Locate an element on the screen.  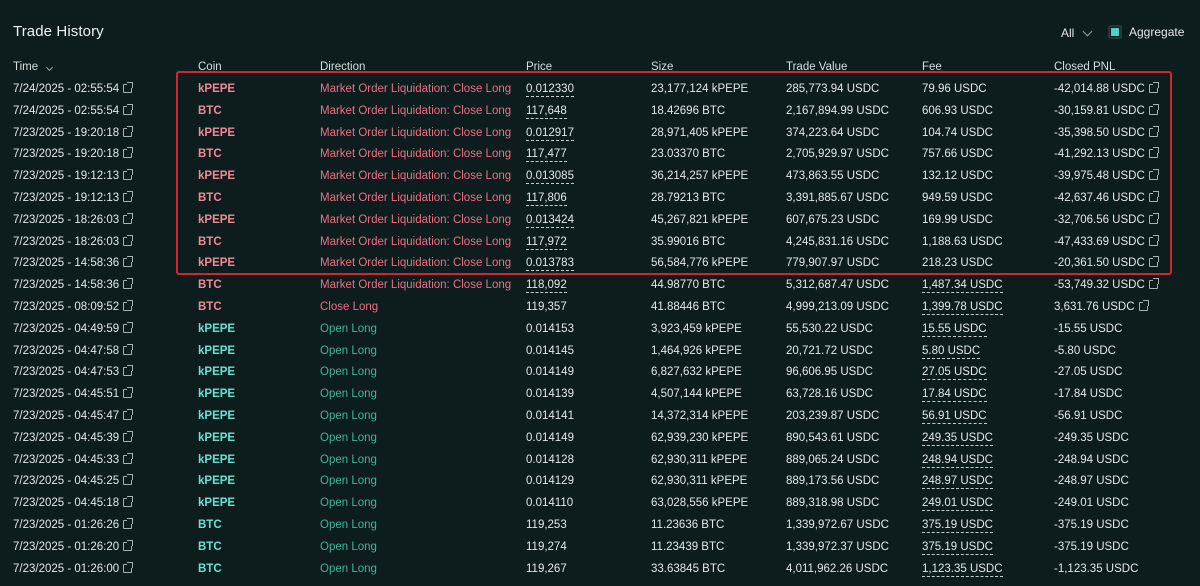
cell-size: 23.03370 BTC is located at coordinates (688, 154).